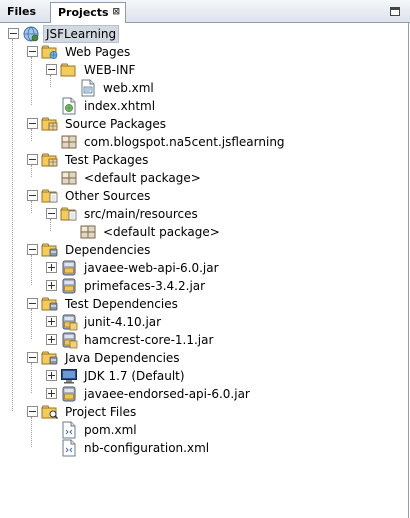  What do you see at coordinates (200, 196) in the screenshot?
I see `tree-row: Other Sources` at bounding box center [200, 196].